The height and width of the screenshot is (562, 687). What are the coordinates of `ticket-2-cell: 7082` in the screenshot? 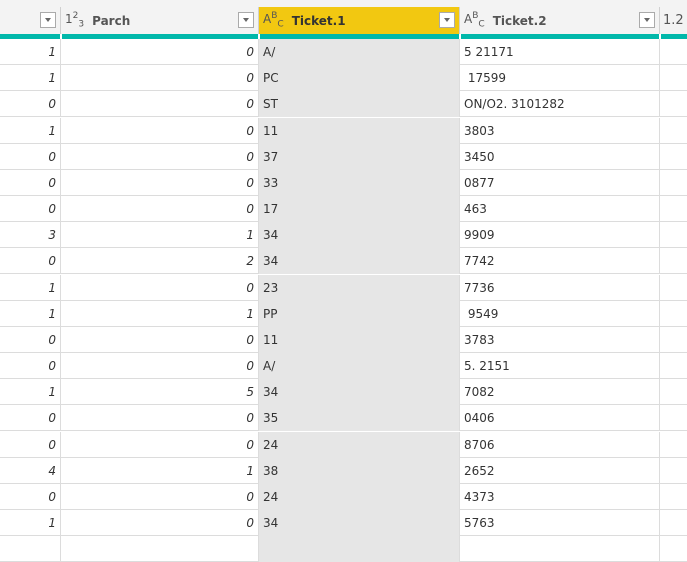 It's located at (560, 392).